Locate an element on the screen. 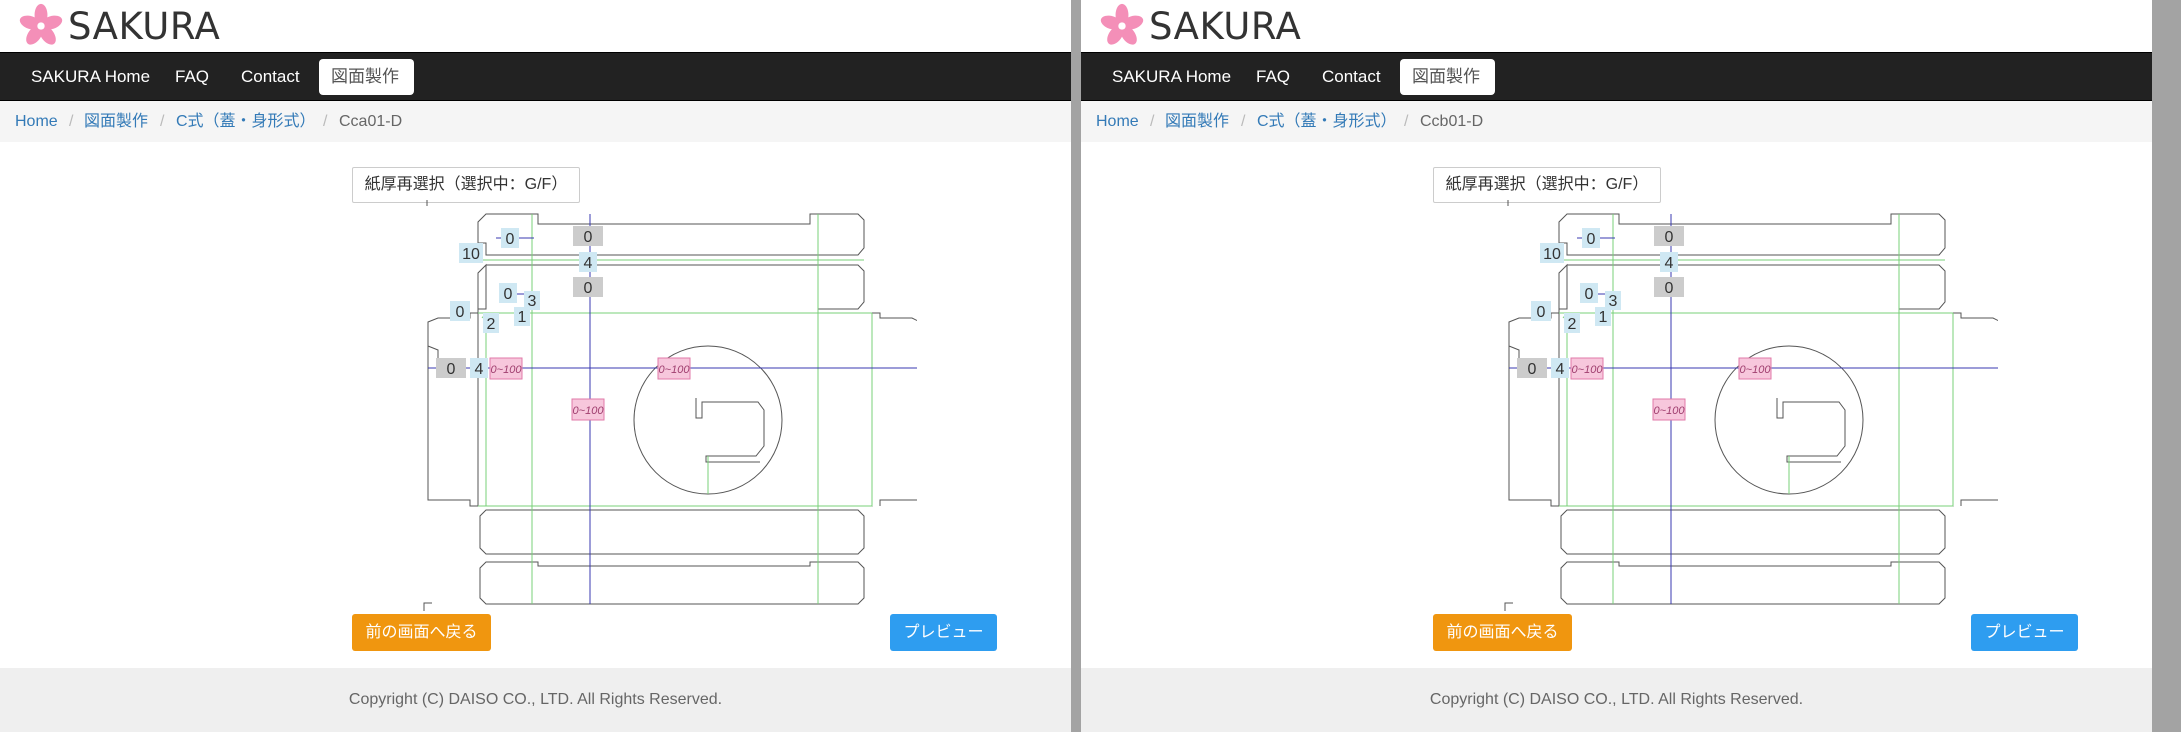  breadcrumb: Home / 図面製作 / C式（蓋・身形式） / Cca01-D is located at coordinates (535, 121).